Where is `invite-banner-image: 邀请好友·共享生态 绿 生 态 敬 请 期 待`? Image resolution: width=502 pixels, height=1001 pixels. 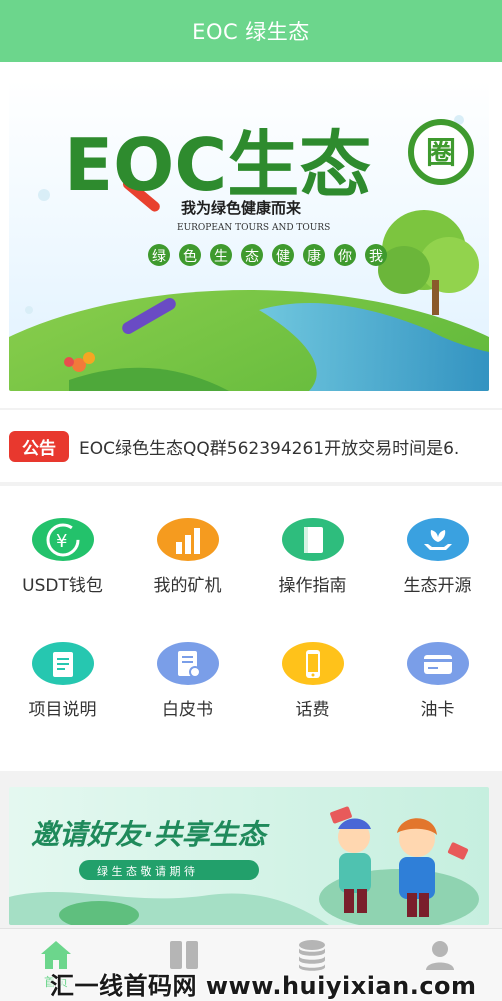
invite-banner-image: 邀请好友·共享生态 绿 生 态 敬 请 期 待 is located at coordinates (249, 856).